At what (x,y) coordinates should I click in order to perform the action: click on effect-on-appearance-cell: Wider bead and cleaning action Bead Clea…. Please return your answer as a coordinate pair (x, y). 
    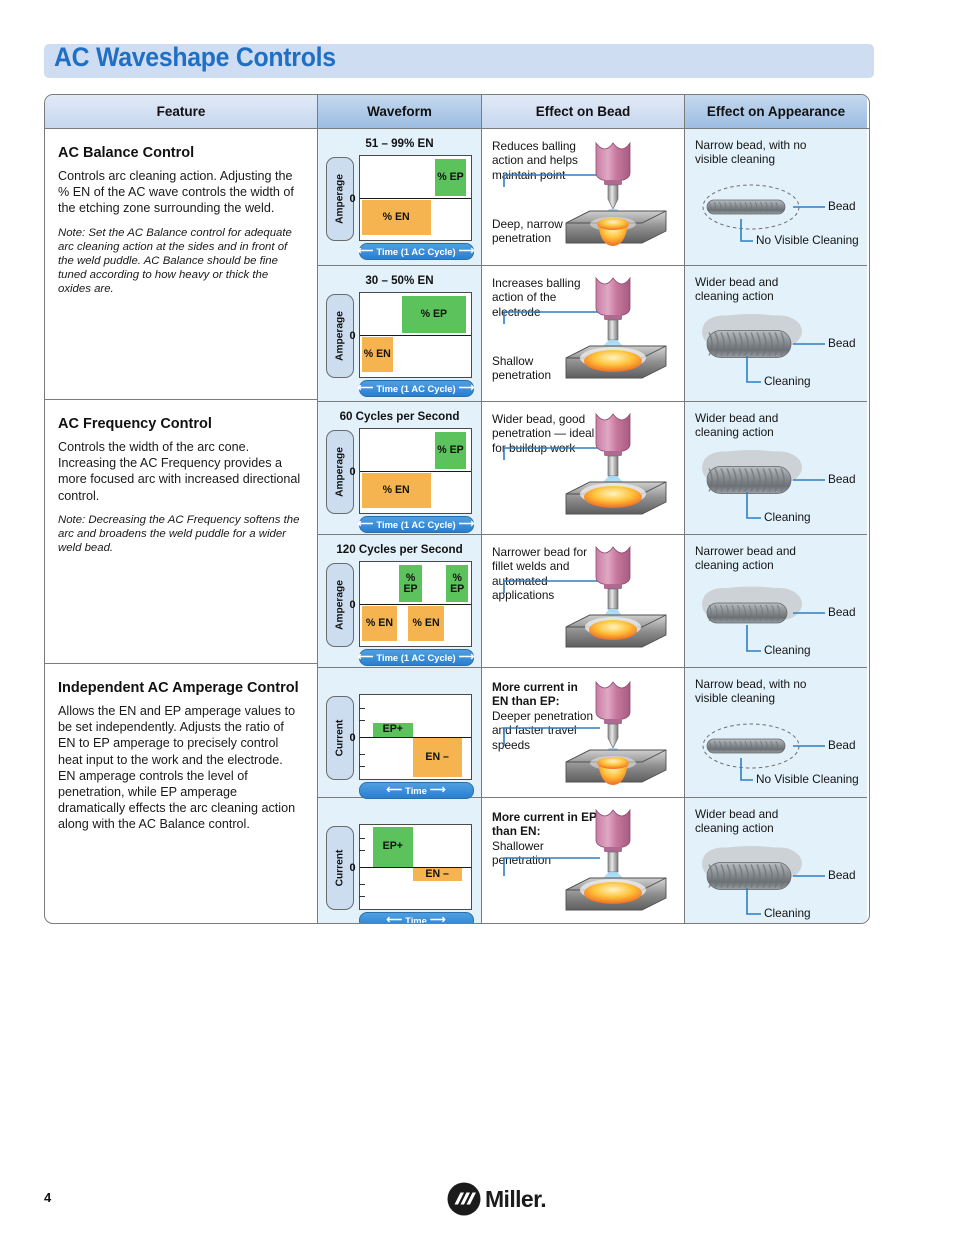
    Looking at the image, I should click on (776, 860).